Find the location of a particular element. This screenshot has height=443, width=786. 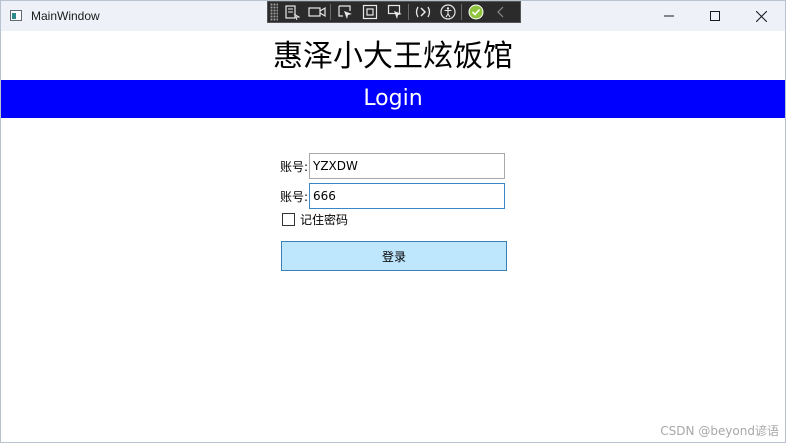

maximize-icon is located at coordinates (715, 16).